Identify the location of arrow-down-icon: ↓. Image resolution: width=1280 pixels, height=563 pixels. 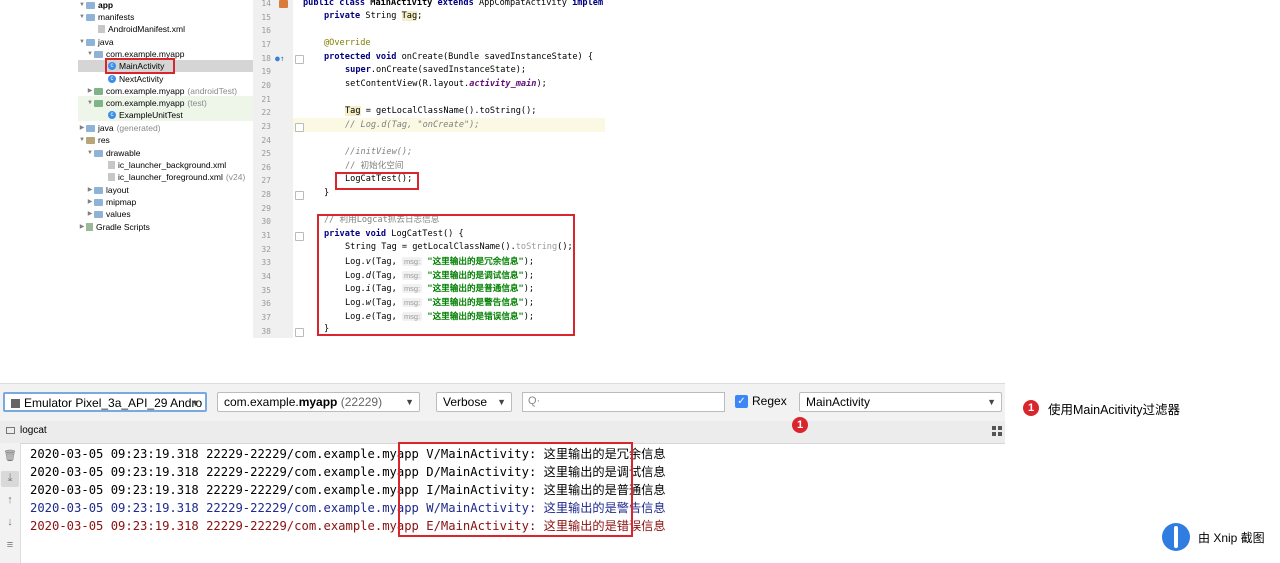
(10, 522).